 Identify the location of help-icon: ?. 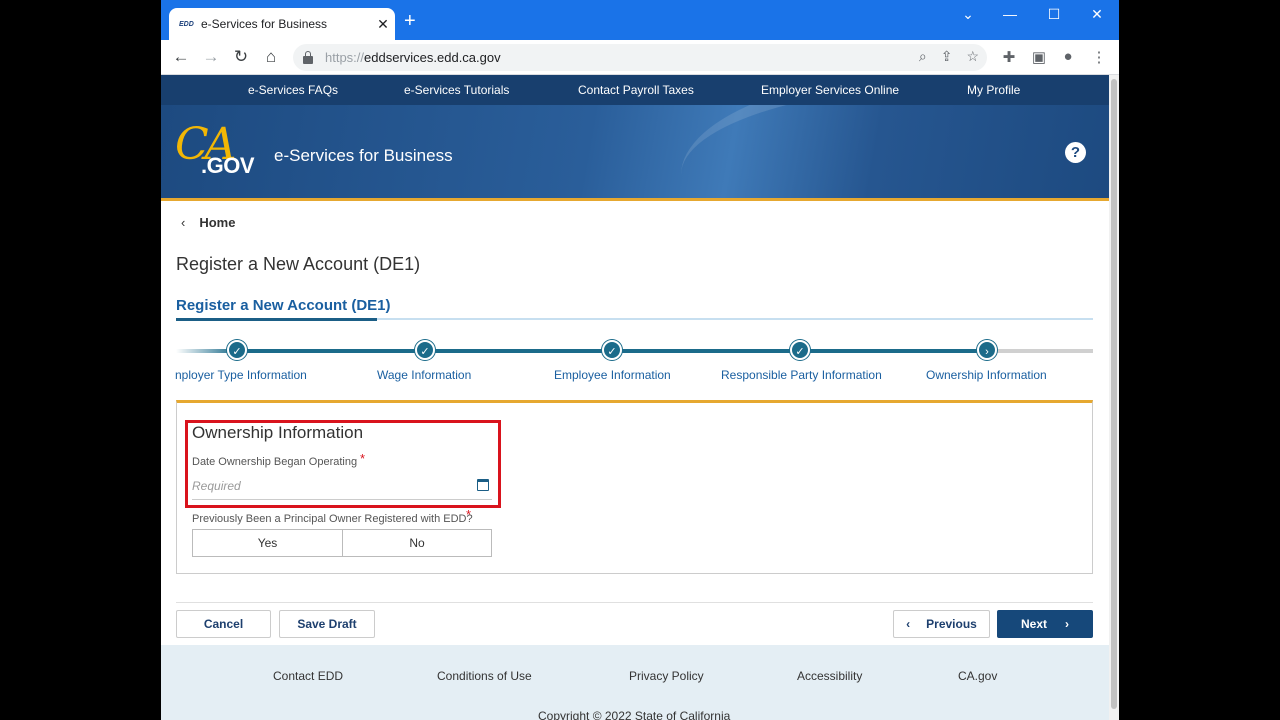
(1075, 152).